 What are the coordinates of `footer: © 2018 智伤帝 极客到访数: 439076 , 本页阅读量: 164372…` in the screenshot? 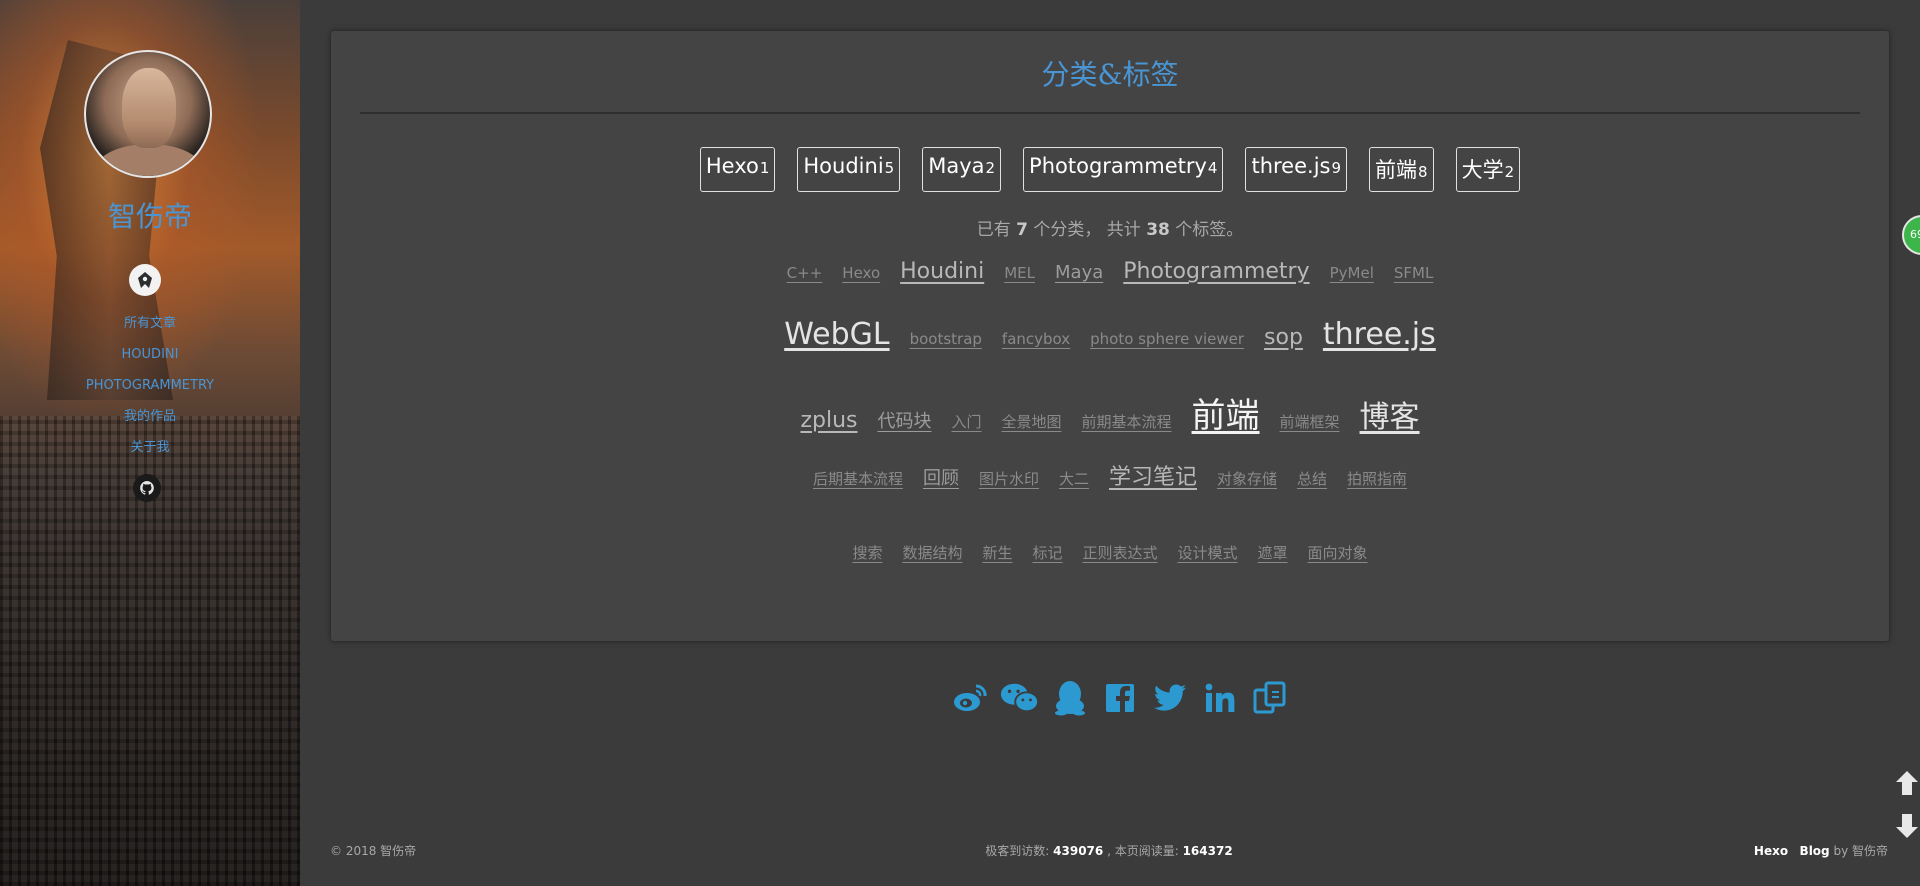 It's located at (1109, 851).